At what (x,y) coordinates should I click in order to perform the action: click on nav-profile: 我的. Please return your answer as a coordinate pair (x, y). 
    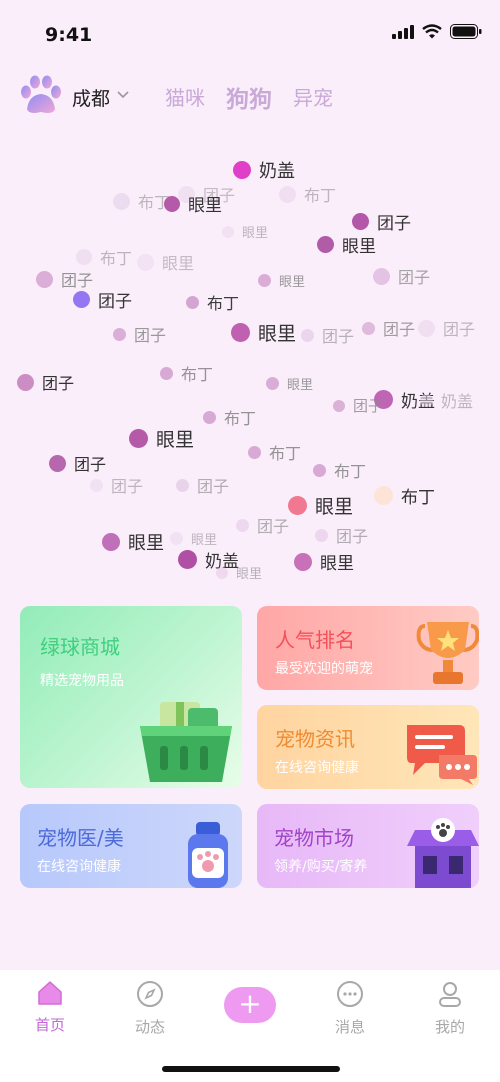
    Looking at the image, I should click on (450, 1008).